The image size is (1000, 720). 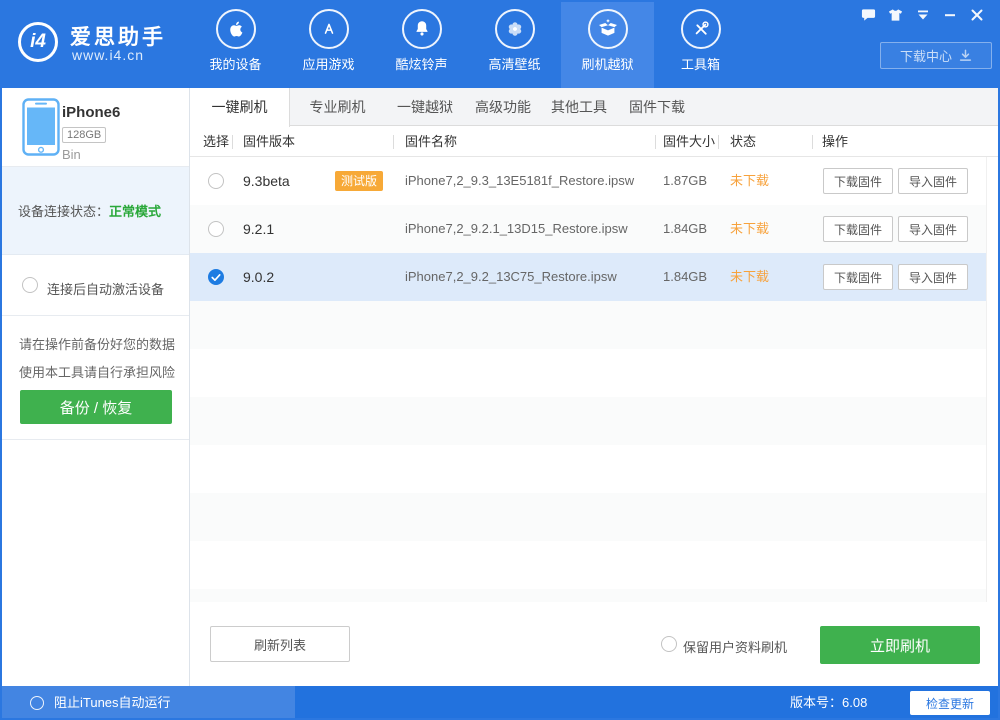 What do you see at coordinates (97, 344) in the screenshot?
I see `warning-text-line1: 请在操作前备份好您的数据` at bounding box center [97, 344].